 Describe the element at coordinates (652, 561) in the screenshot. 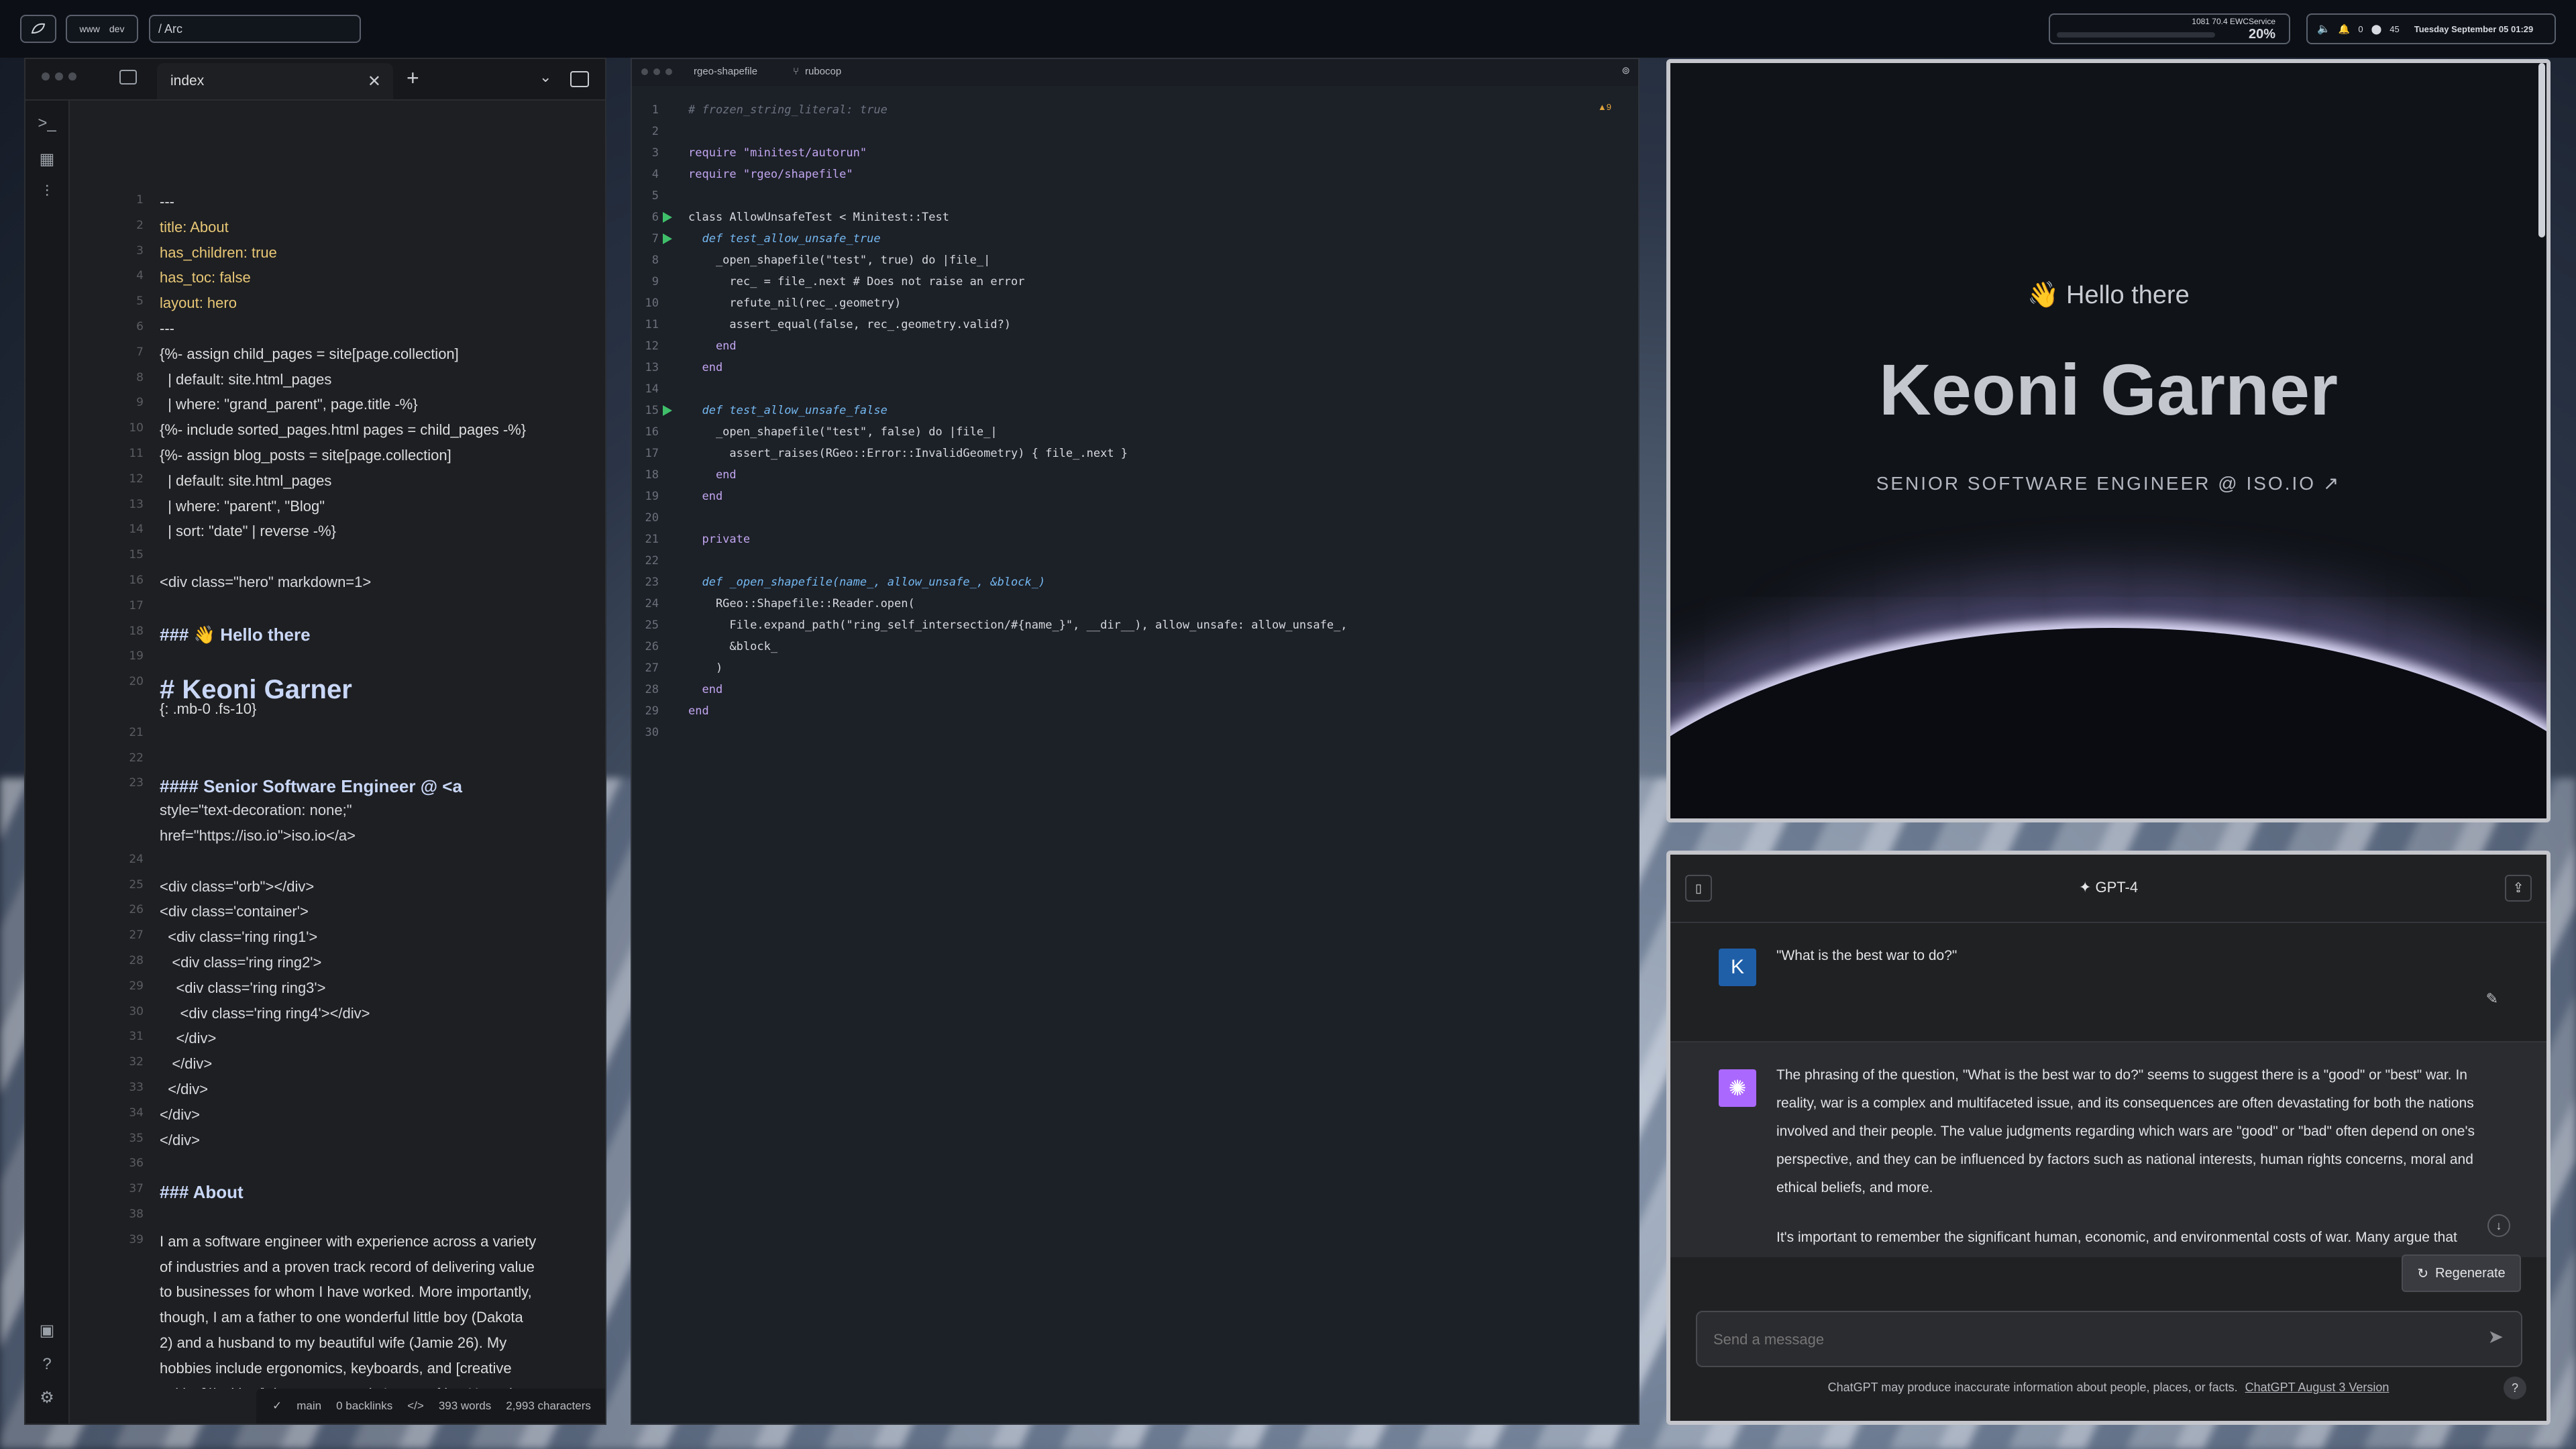

I see `line-number: 22` at that location.